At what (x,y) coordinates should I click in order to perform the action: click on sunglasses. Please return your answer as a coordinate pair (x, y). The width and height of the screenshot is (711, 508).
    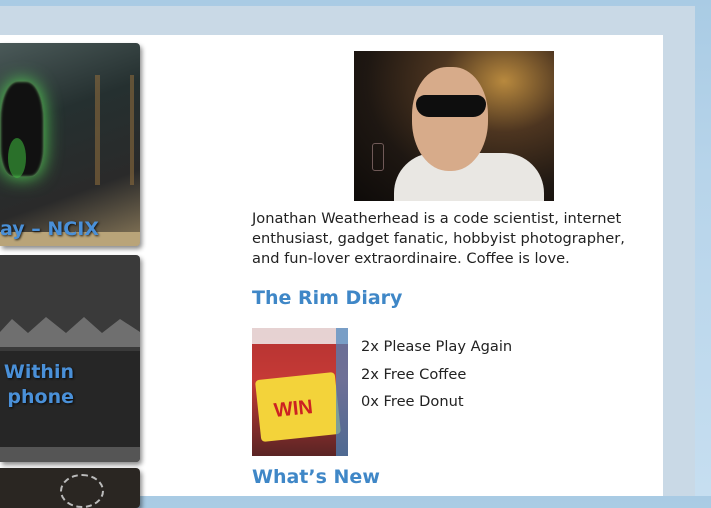
    Looking at the image, I should click on (451, 106).